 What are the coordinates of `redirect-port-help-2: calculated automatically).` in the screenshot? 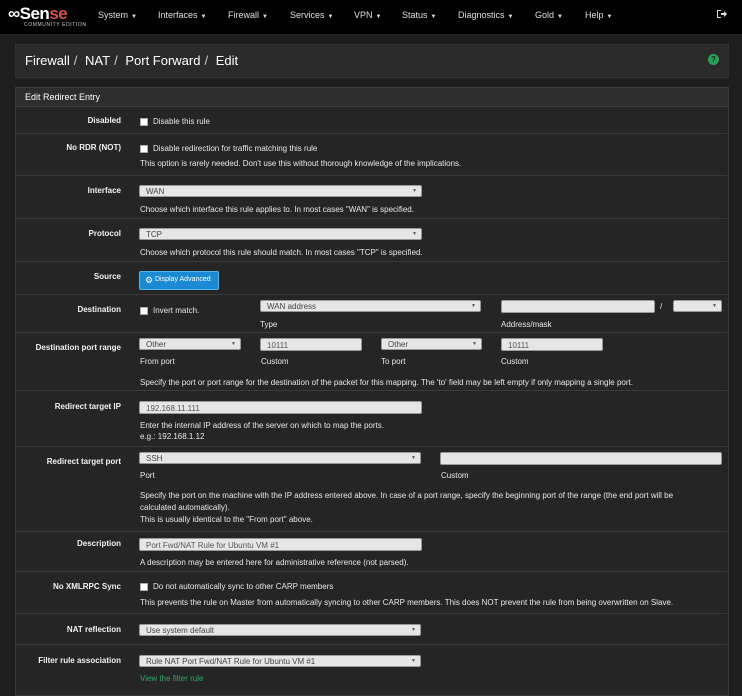 It's located at (185, 507).